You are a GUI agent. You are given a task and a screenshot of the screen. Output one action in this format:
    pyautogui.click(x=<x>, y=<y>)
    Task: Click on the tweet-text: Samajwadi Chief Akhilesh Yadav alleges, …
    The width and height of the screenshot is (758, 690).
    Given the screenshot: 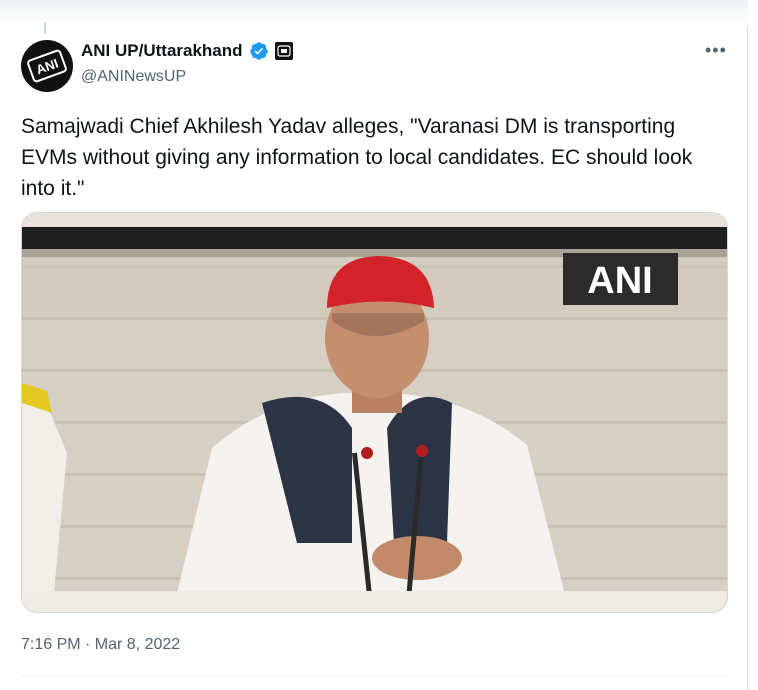 What is the action you would take?
    pyautogui.click(x=357, y=157)
    